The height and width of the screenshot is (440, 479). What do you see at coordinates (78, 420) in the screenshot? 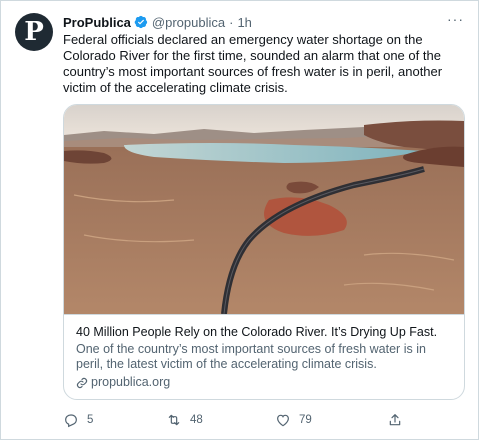
I see `reply-button: 5` at bounding box center [78, 420].